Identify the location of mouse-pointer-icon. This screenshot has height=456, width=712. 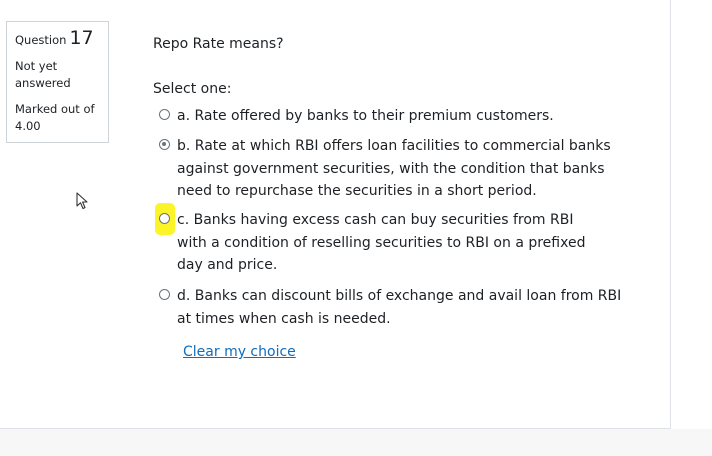
(82, 201).